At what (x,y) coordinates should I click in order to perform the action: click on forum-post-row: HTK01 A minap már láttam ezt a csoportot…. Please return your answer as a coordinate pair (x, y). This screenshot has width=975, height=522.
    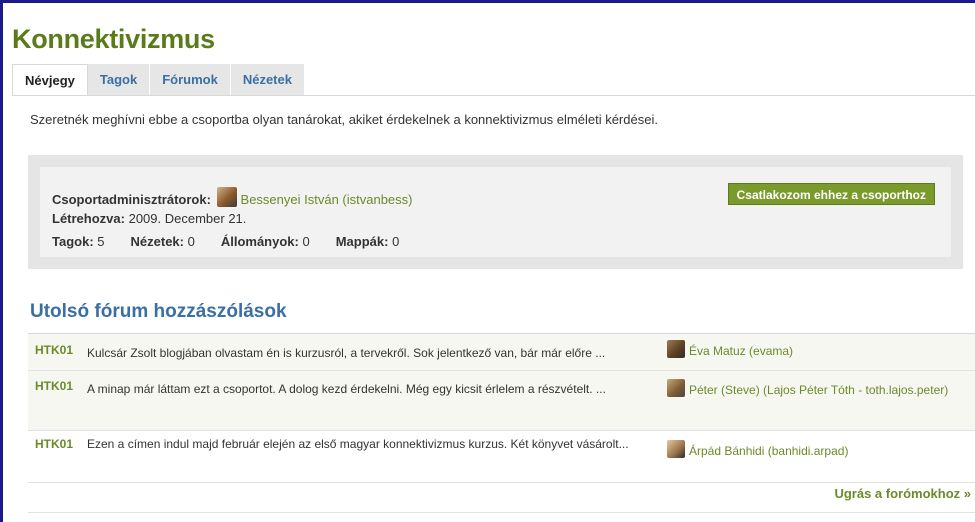
    Looking at the image, I should click on (501, 401).